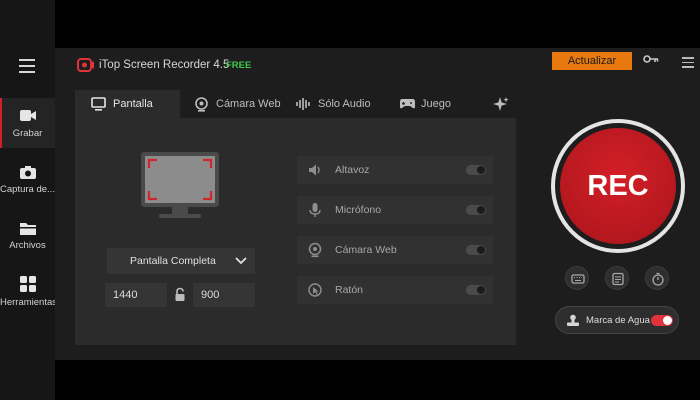 The width and height of the screenshot is (700, 400). What do you see at coordinates (224, 295) in the screenshot?
I see `height-input: 900` at bounding box center [224, 295].